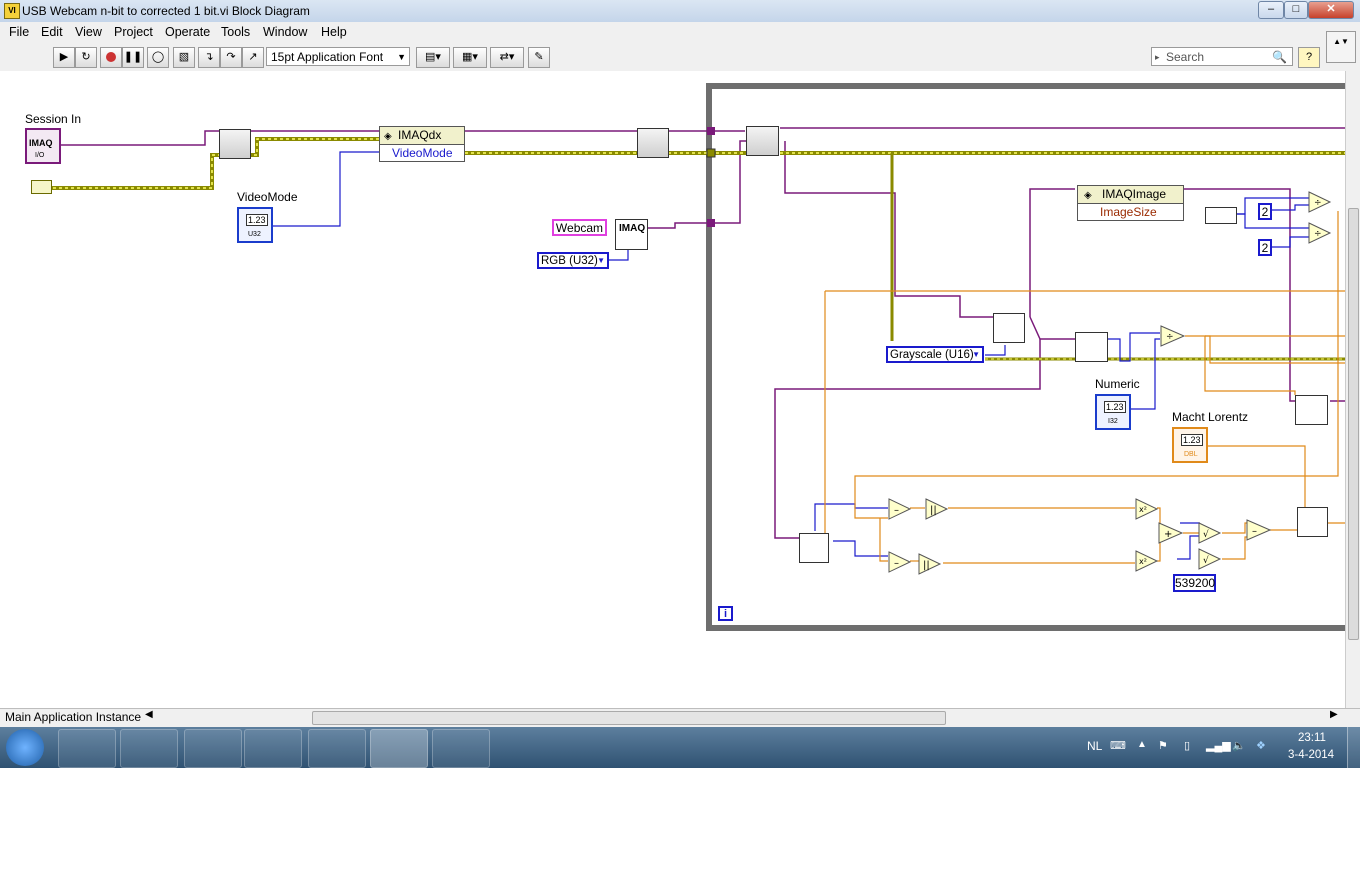 Image resolution: width=1360 pixels, height=872 pixels. What do you see at coordinates (25, 747) in the screenshot?
I see `start-button-icon` at bounding box center [25, 747].